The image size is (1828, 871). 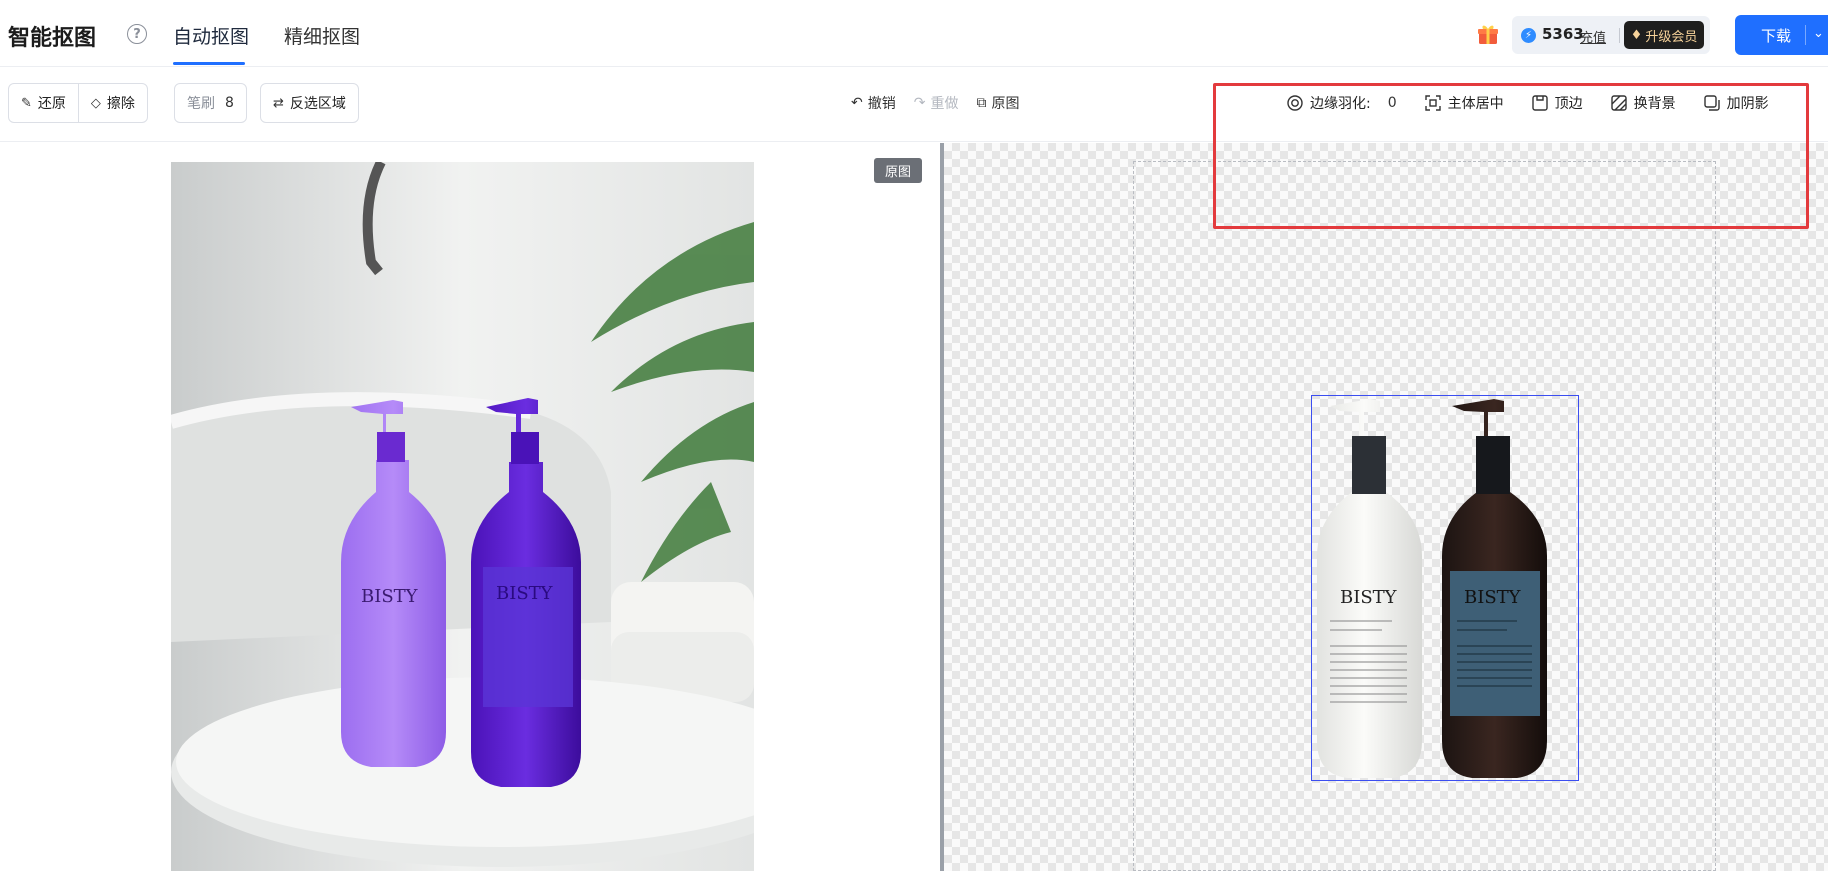 I want to click on erase-button: ◇ 擦除, so click(x=112, y=103).